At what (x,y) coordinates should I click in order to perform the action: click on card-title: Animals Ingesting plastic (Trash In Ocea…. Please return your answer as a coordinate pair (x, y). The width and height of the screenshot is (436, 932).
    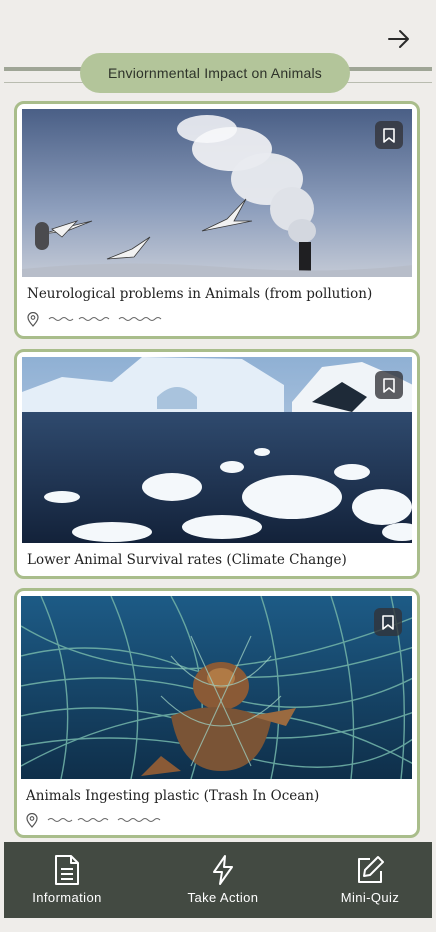
    Looking at the image, I should click on (173, 796).